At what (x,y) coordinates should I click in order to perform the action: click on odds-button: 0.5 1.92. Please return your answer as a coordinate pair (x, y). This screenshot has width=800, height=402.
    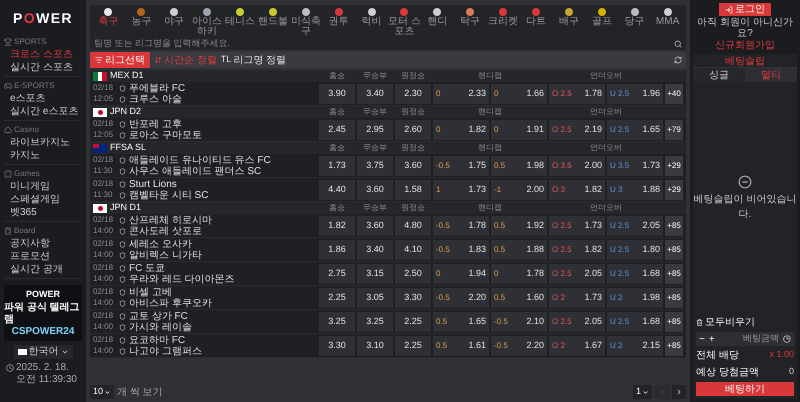
    Looking at the image, I should click on (519, 226).